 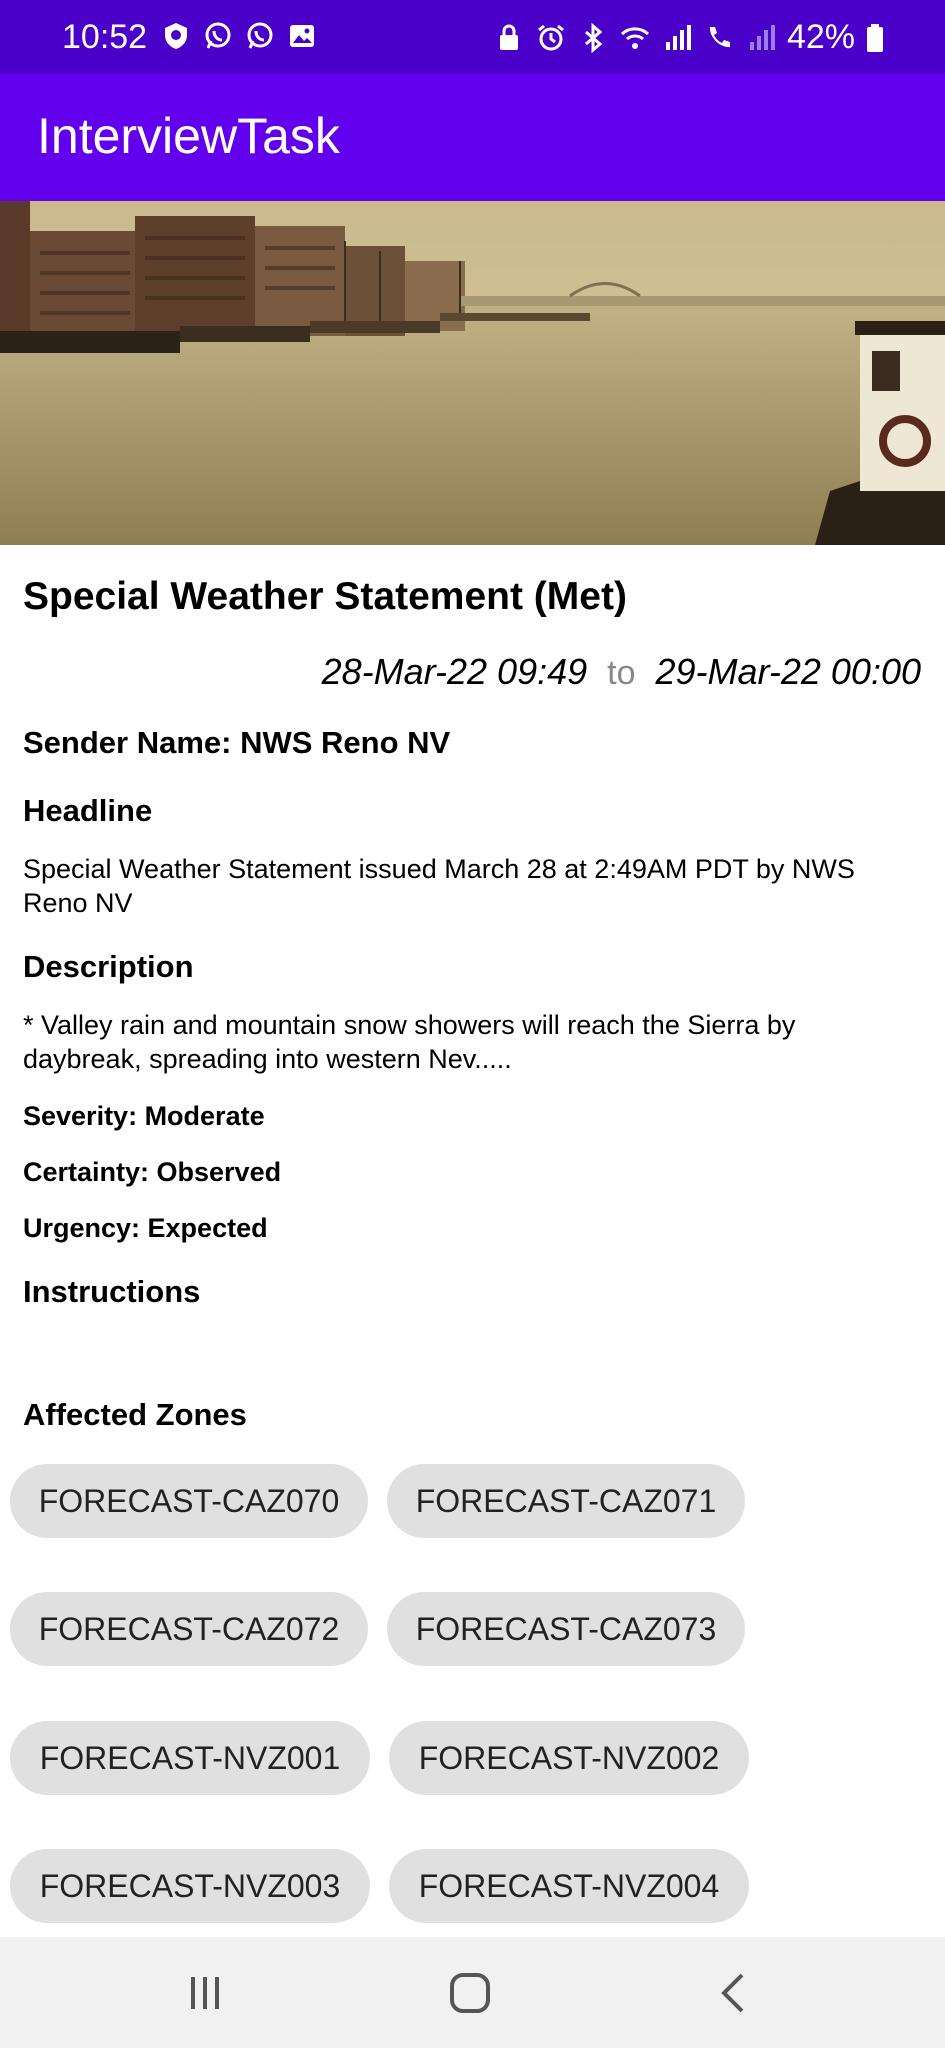 I want to click on shield-icon, so click(x=176, y=36).